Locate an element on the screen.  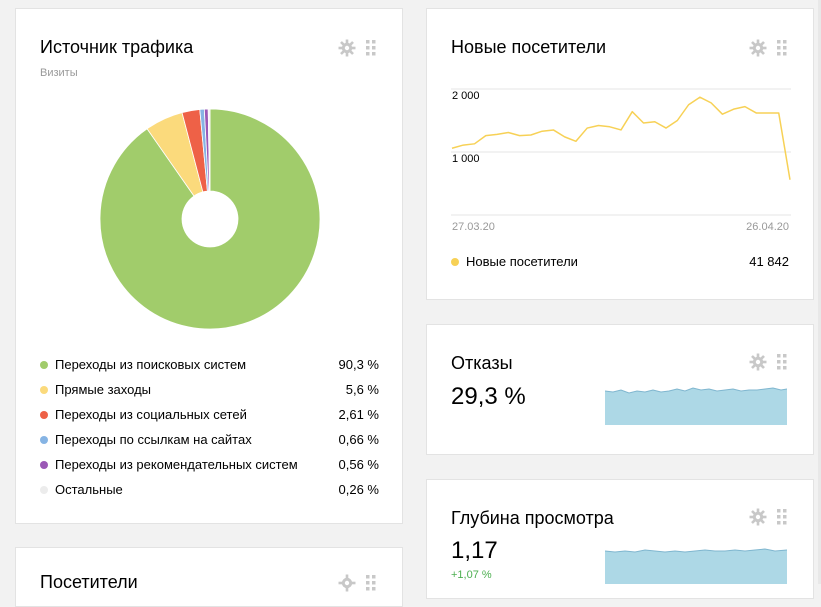
legend-value: 0,26 % is located at coordinates (358, 489).